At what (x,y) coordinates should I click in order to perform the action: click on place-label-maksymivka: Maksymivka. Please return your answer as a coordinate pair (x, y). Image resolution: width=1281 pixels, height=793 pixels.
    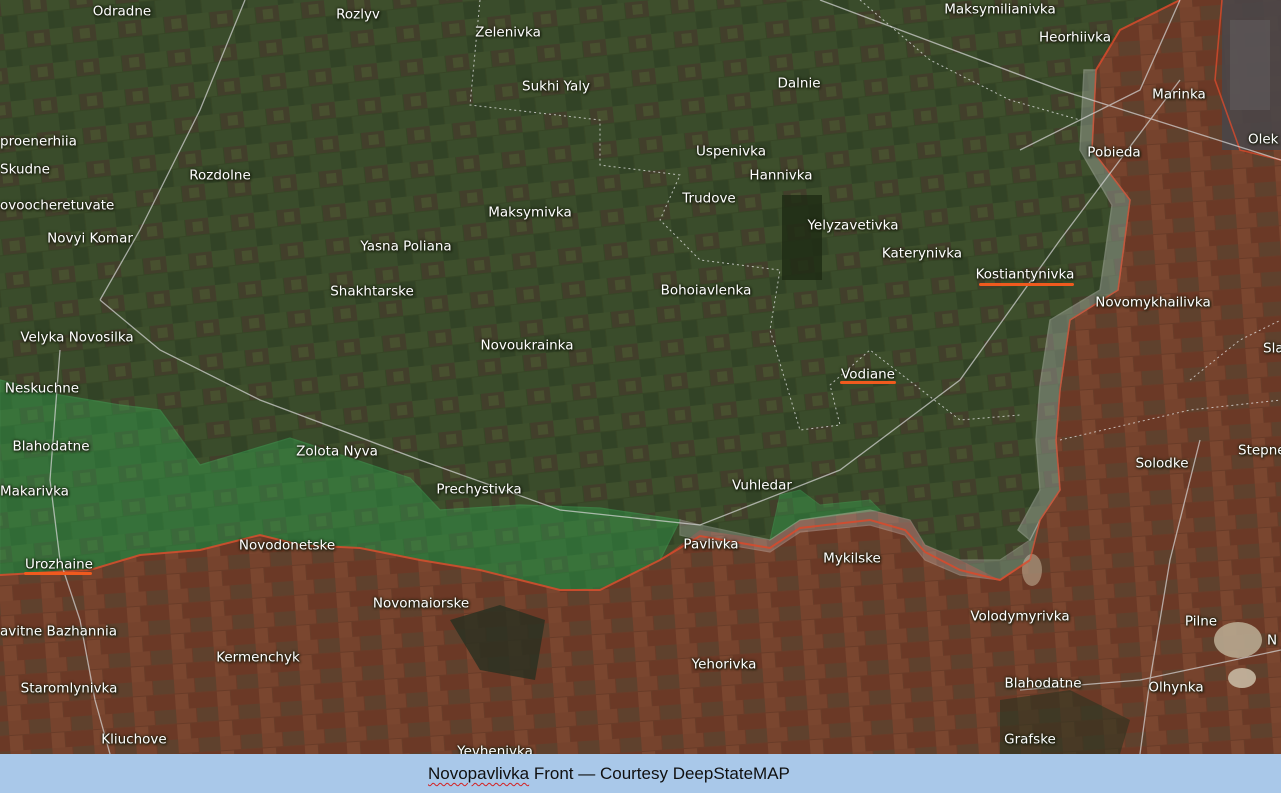
    Looking at the image, I should click on (530, 212).